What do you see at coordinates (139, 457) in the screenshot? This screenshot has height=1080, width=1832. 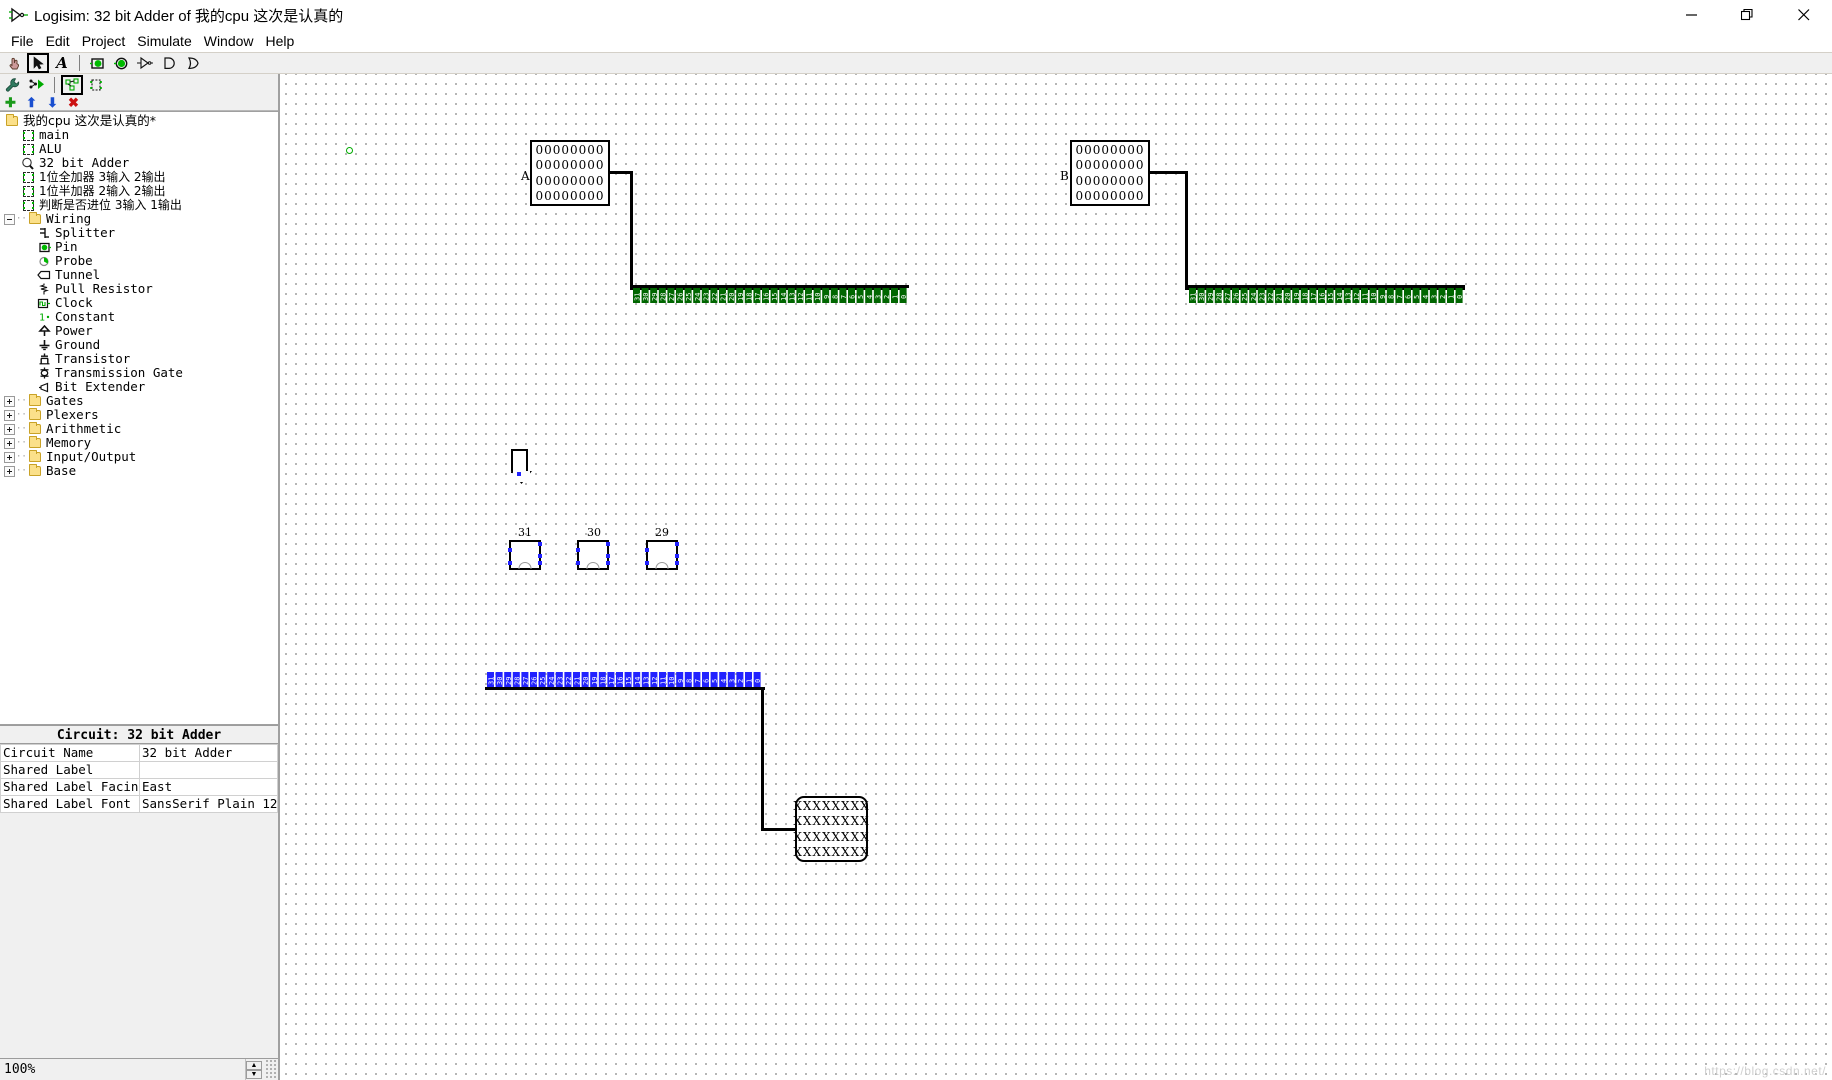 I see `tree-lib-input-output: ··· Input/Output` at bounding box center [139, 457].